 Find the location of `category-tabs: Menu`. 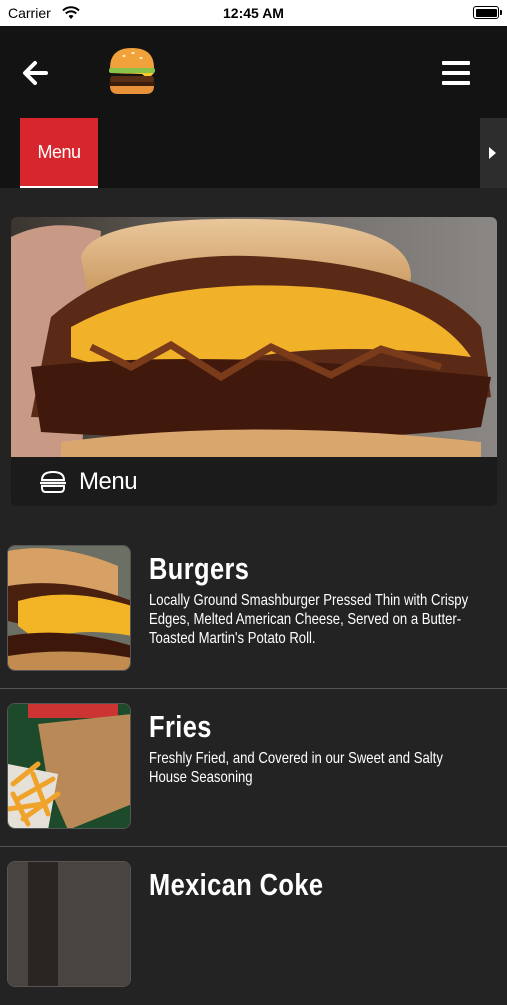

category-tabs: Menu is located at coordinates (240, 153).